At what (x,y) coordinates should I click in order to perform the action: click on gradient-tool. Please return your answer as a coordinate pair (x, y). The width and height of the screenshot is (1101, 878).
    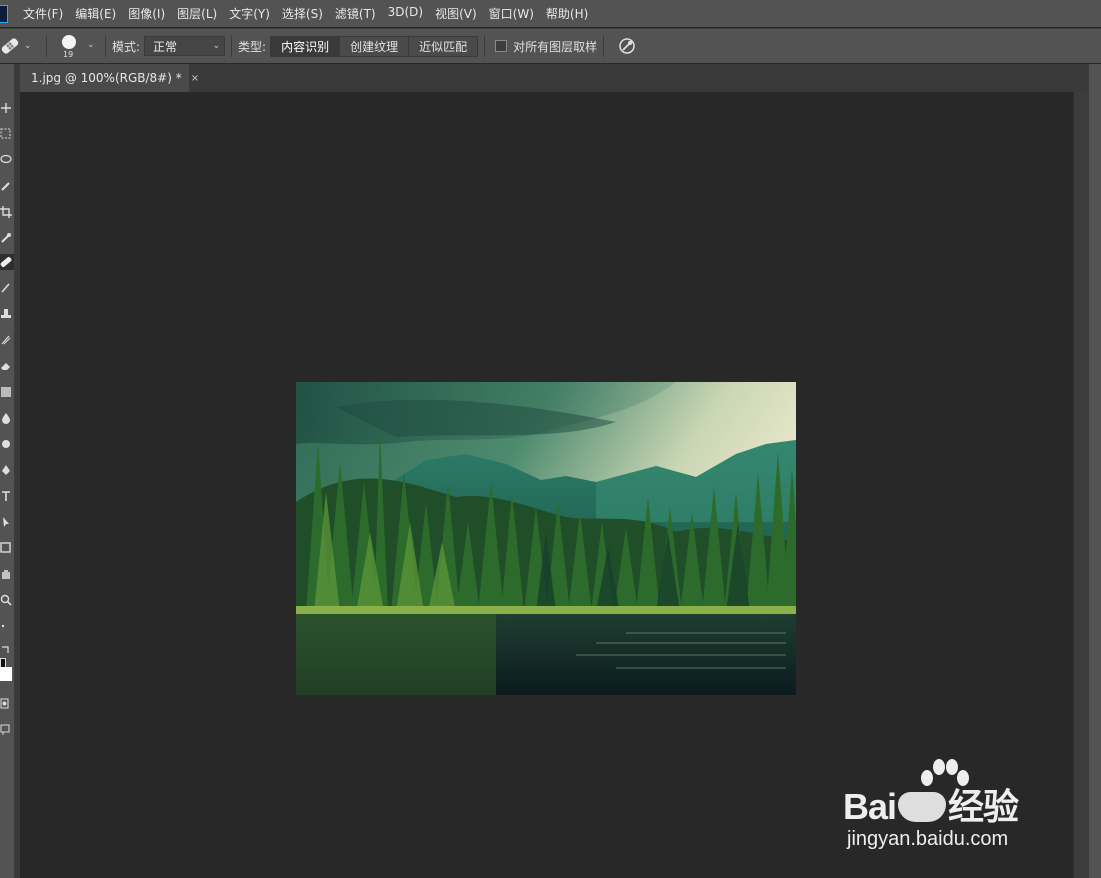
    Looking at the image, I should click on (7, 392).